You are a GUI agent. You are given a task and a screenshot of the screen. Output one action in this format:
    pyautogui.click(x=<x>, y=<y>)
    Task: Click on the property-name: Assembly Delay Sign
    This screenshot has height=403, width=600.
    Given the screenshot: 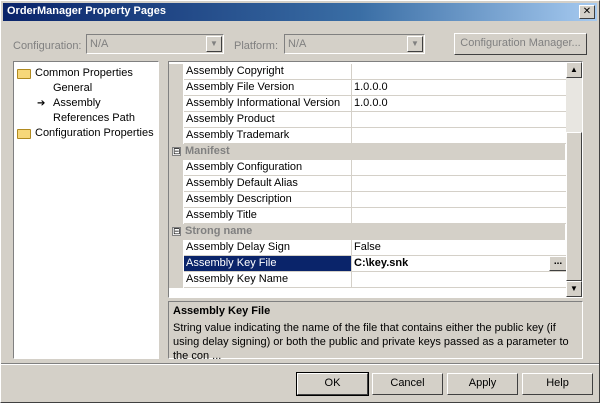 What is the action you would take?
    pyautogui.click(x=268, y=248)
    